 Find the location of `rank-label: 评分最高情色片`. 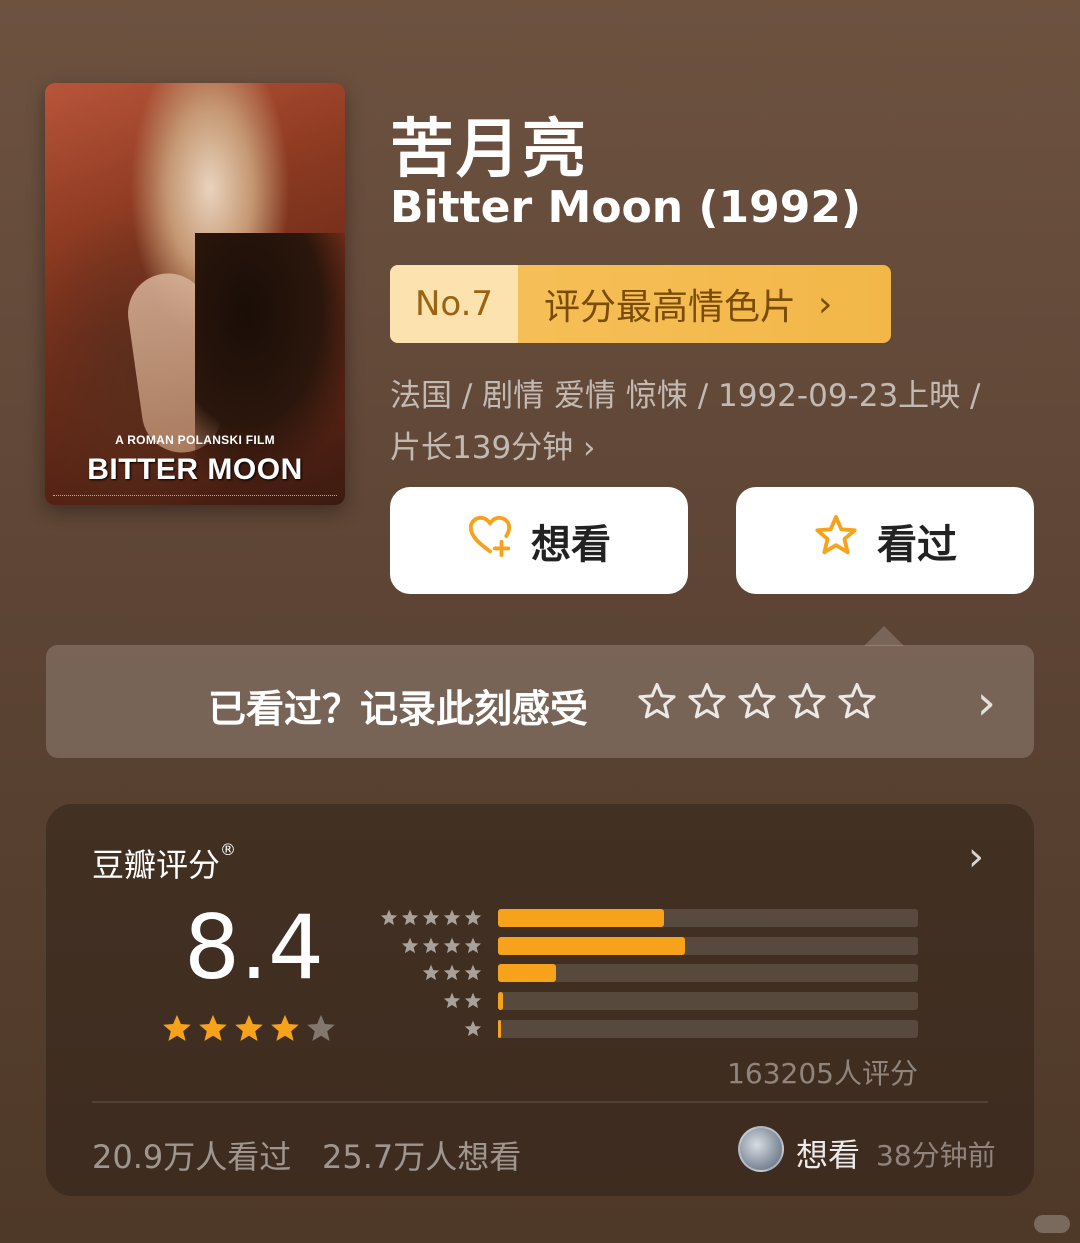

rank-label: 评分最高情色片 is located at coordinates (670, 307).